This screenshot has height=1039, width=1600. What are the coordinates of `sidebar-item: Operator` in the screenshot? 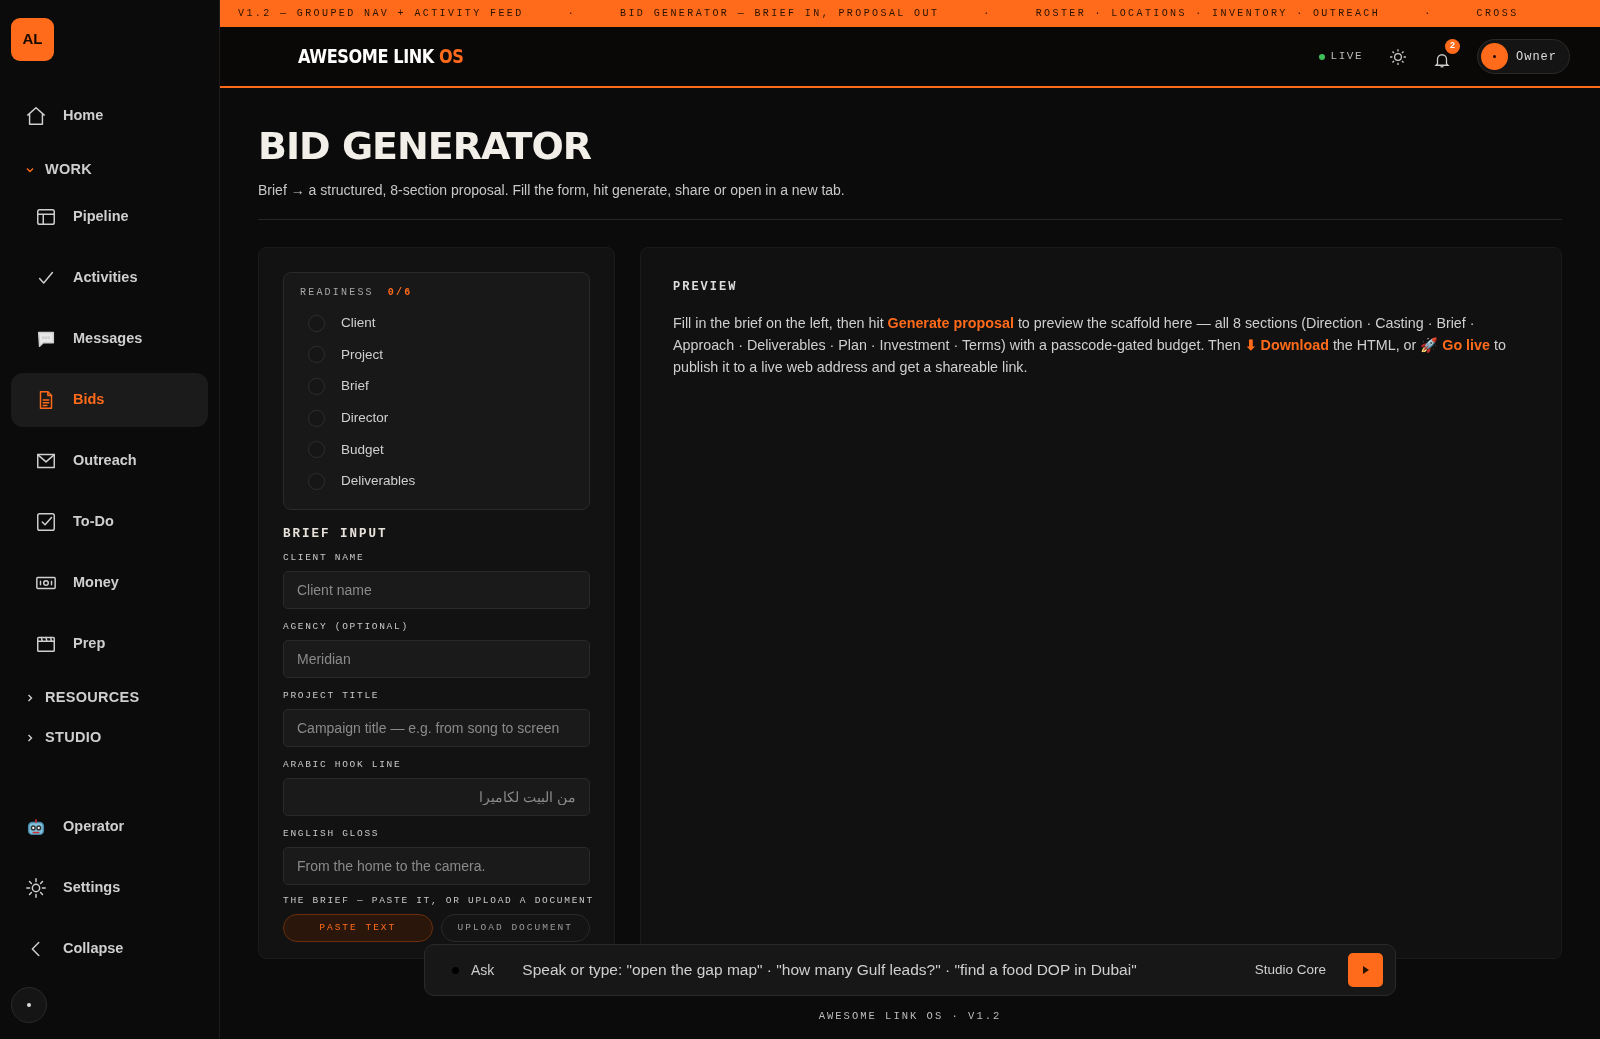 It's located at (109, 827).